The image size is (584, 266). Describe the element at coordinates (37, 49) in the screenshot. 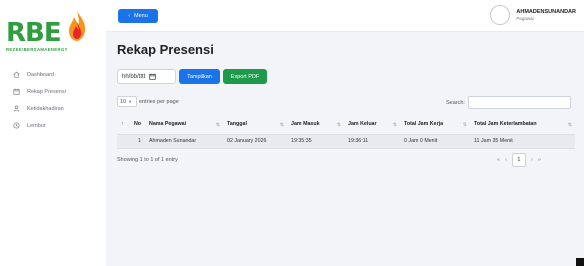

I see `logo-tagline: REZEKIBERSAMAENERGY` at that location.